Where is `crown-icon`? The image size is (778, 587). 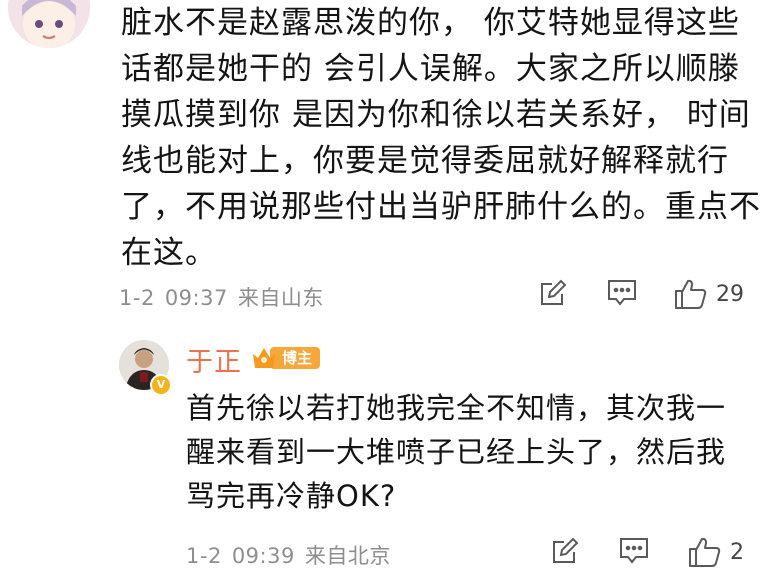
crown-icon is located at coordinates (264, 358).